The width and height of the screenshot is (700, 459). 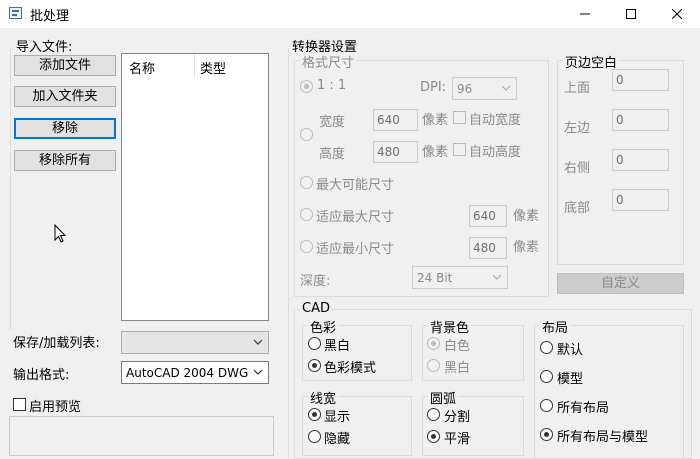 What do you see at coordinates (577, 168) in the screenshot?
I see `margin-right-label: 右侧` at bounding box center [577, 168].